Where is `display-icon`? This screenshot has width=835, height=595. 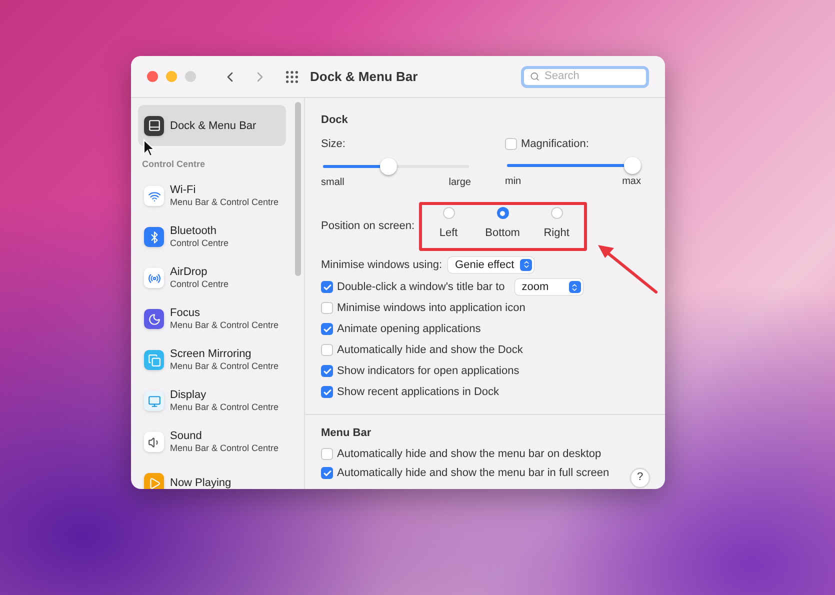
display-icon is located at coordinates (154, 401).